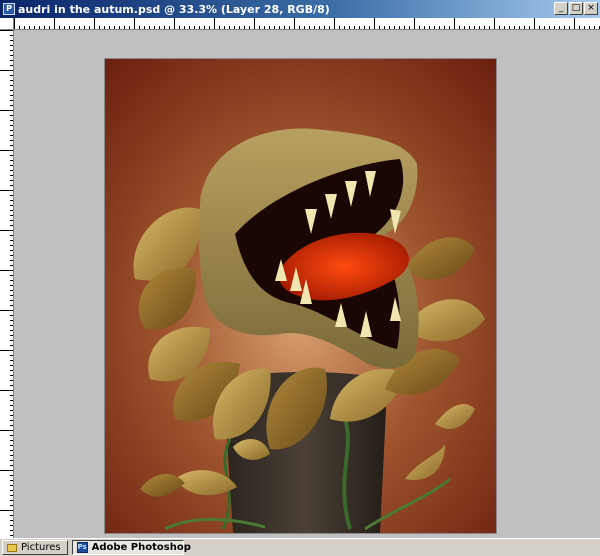 The image size is (600, 556). I want to click on vertical-ruler, so click(7, 284).